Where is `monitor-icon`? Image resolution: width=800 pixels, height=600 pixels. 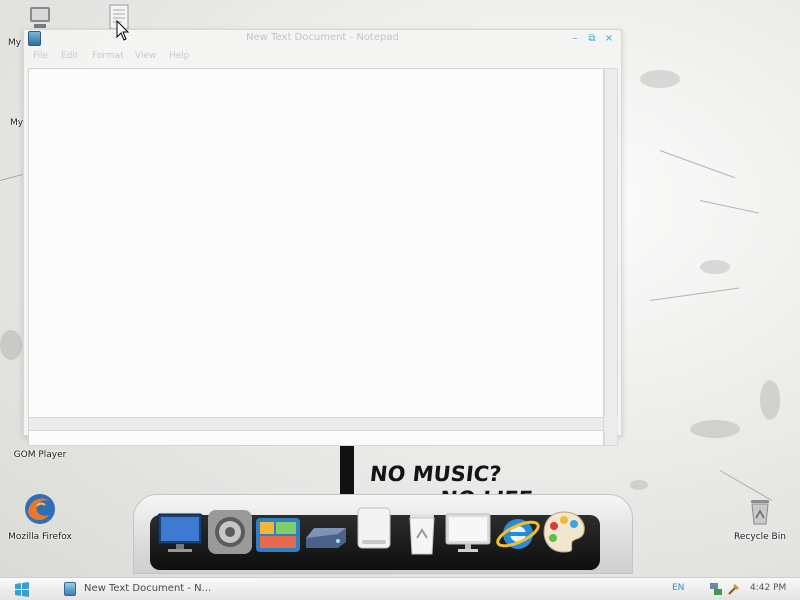 monitor-icon is located at coordinates (180, 532).